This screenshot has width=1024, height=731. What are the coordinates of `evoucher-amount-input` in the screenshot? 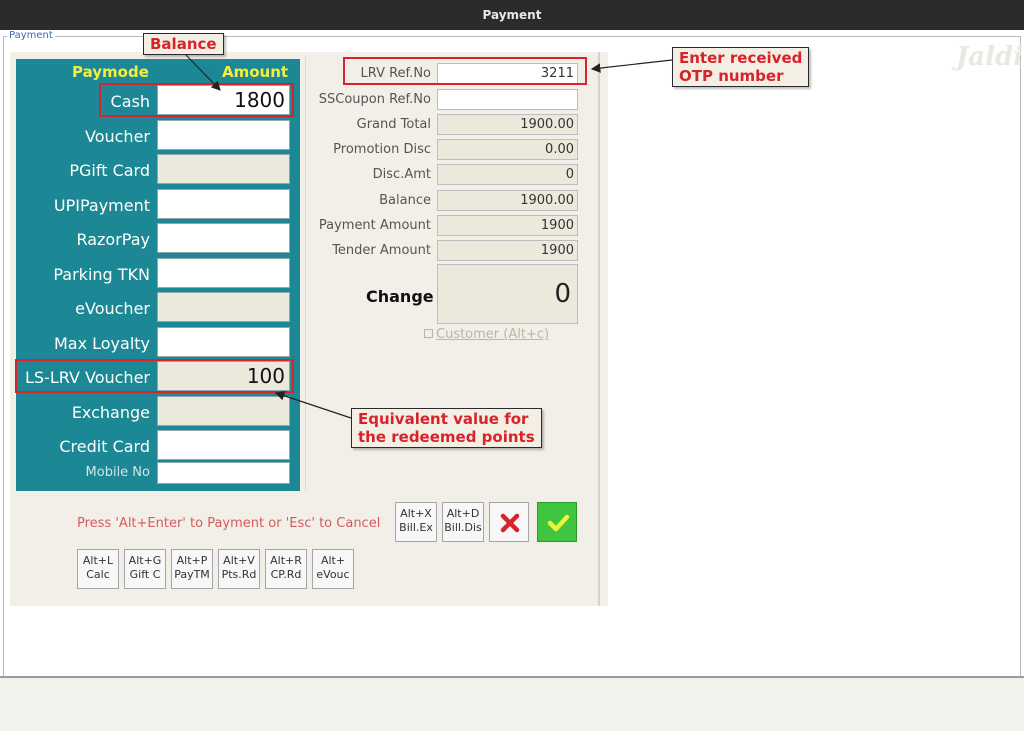 It's located at (223, 307).